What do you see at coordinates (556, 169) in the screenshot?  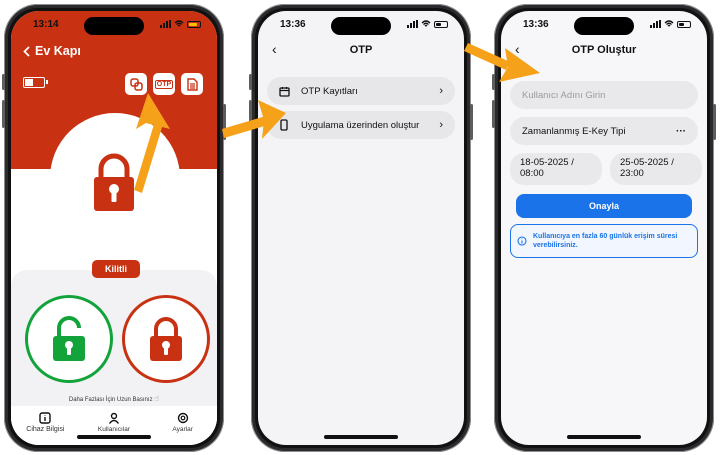 I see `start-date-field: 18-05-2025 / 08:00` at bounding box center [556, 169].